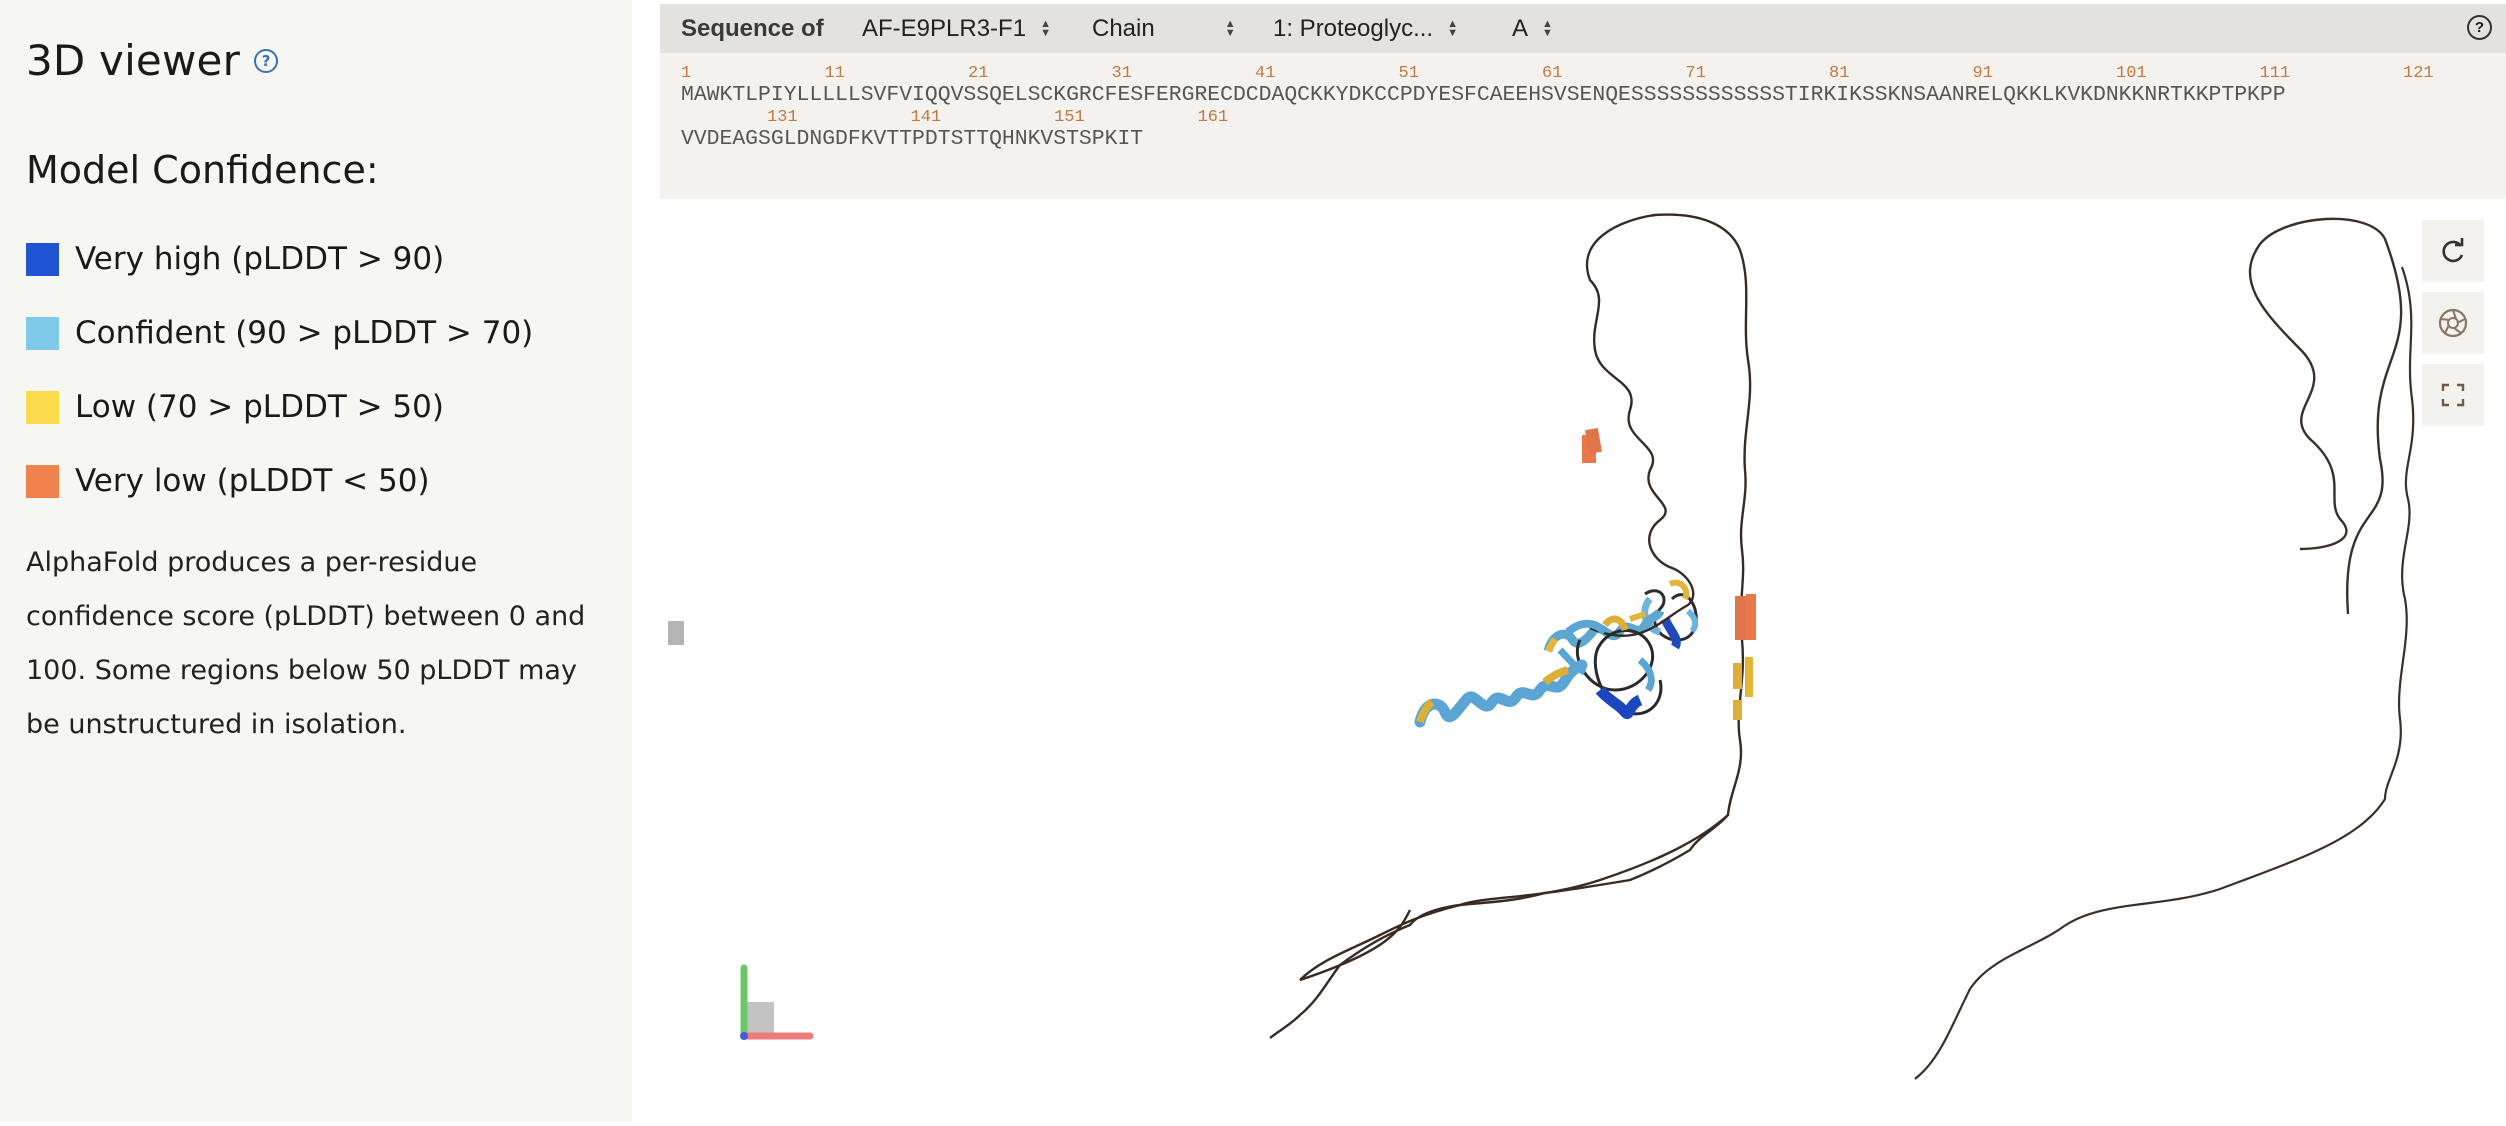  I want to click on residue-number: 21, so click(978, 73).